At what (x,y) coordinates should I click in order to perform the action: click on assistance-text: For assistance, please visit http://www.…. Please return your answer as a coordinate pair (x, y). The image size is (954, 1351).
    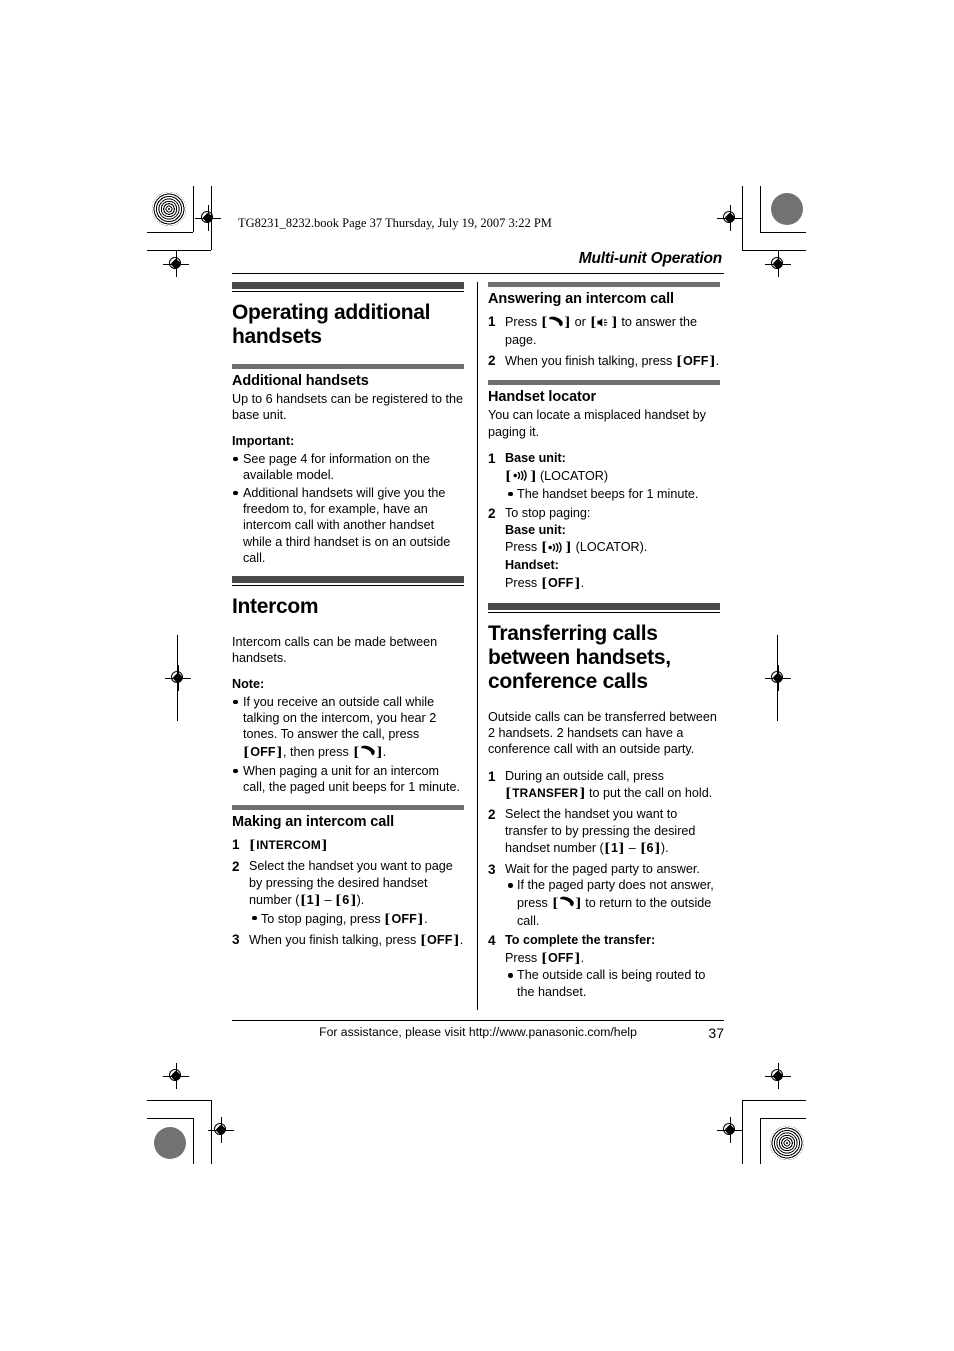
    Looking at the image, I should click on (478, 1032).